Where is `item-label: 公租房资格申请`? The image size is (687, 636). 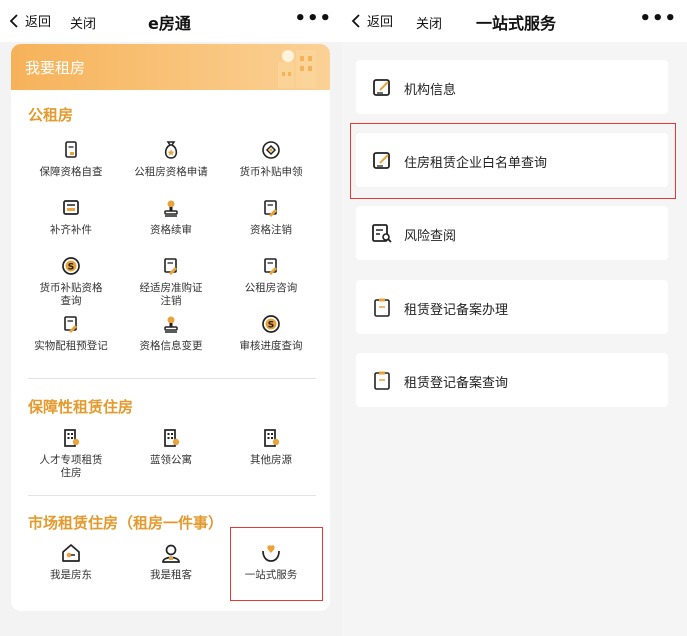
item-label: 公租房资格申请 is located at coordinates (171, 172).